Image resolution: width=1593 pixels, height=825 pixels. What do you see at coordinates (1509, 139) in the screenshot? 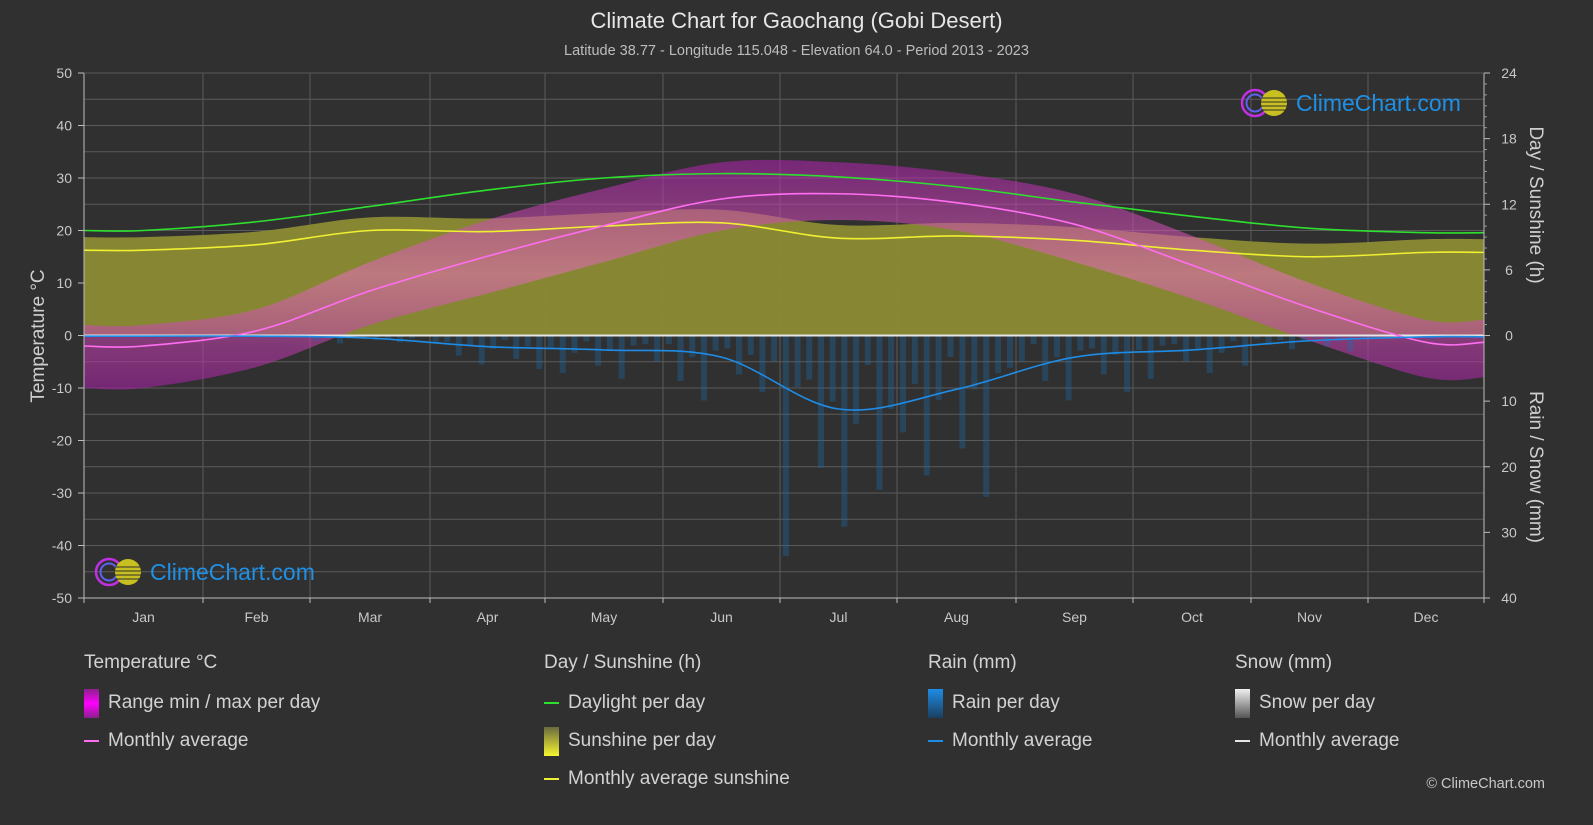
I see `tick-label: 18` at bounding box center [1509, 139].